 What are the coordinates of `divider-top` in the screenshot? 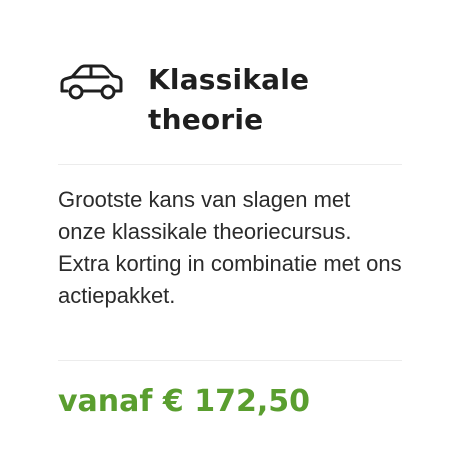 It's located at (230, 164).